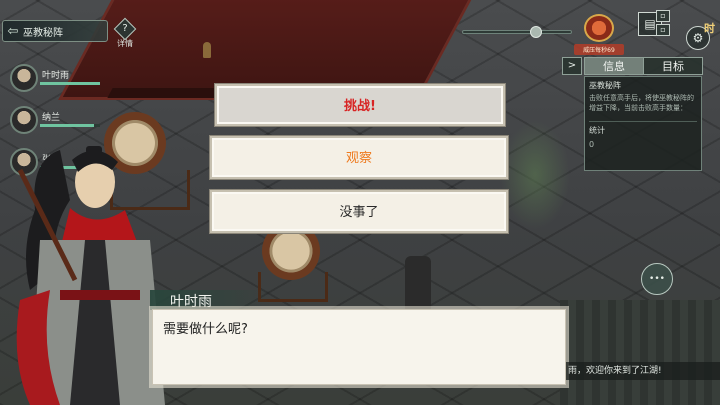 This screenshot has width=720, height=405. Describe the element at coordinates (207, 50) in the screenshot. I see `hanging-lantern` at that location.